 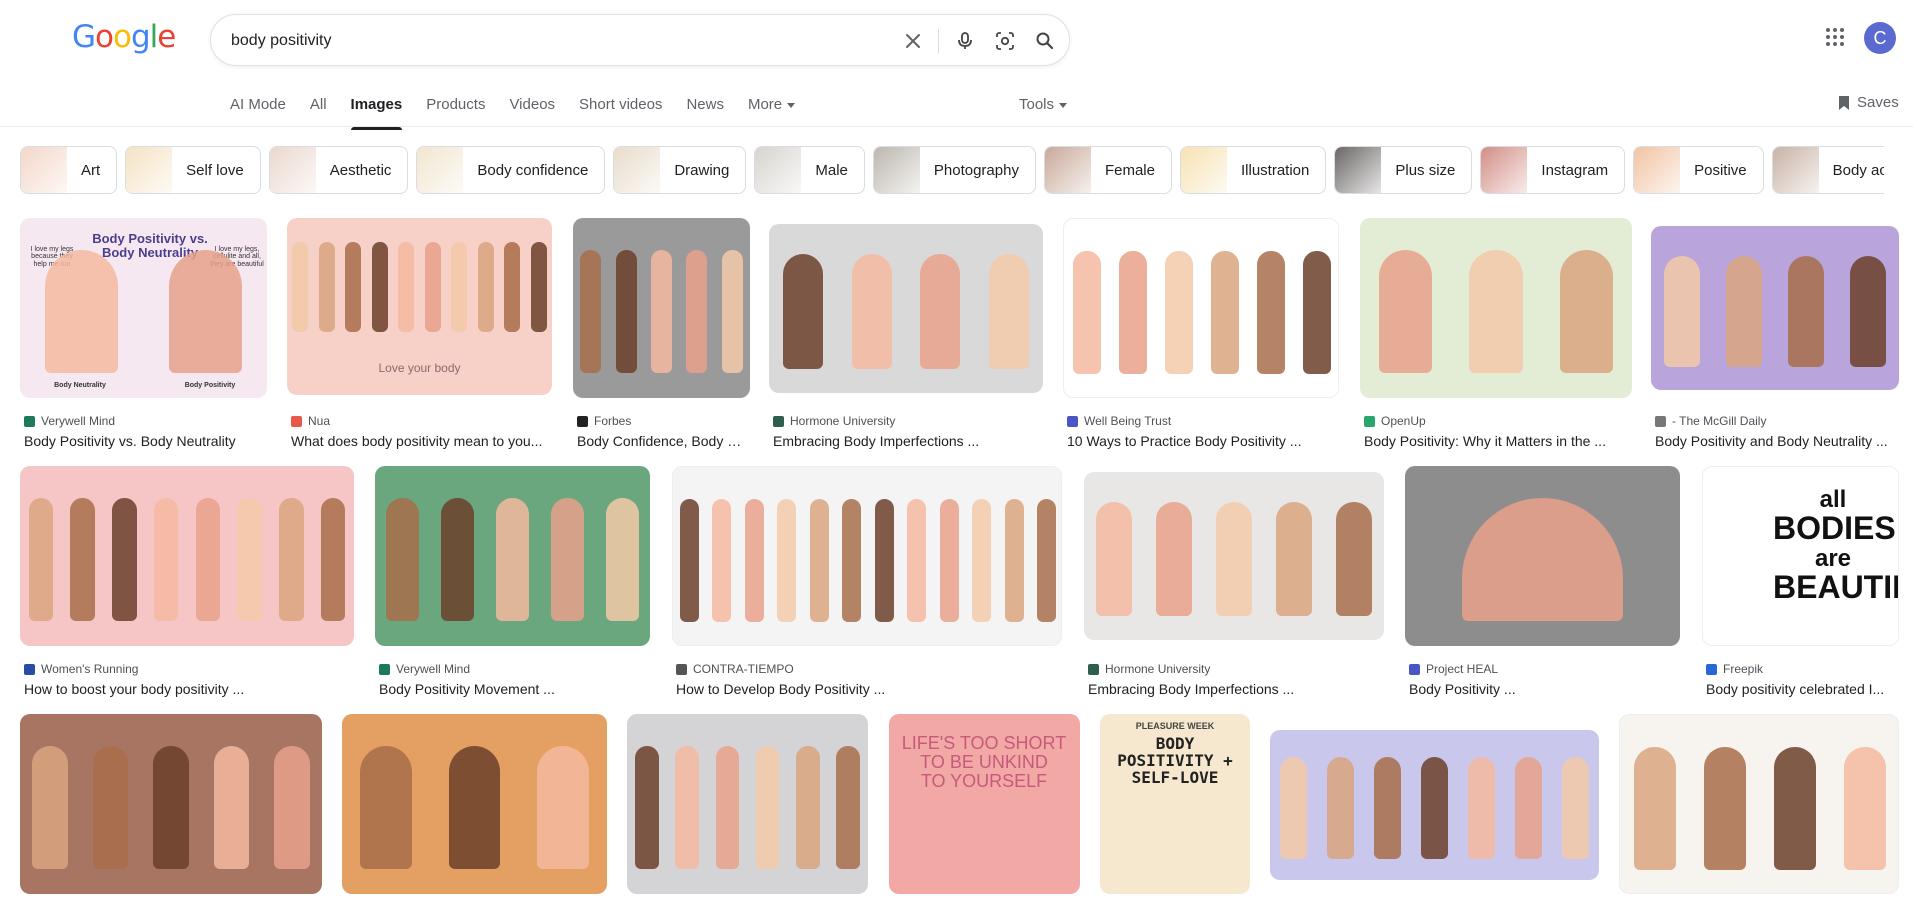 What do you see at coordinates (1827, 170) in the screenshot?
I see `chip-body-acceptance: Body acceptance` at bounding box center [1827, 170].